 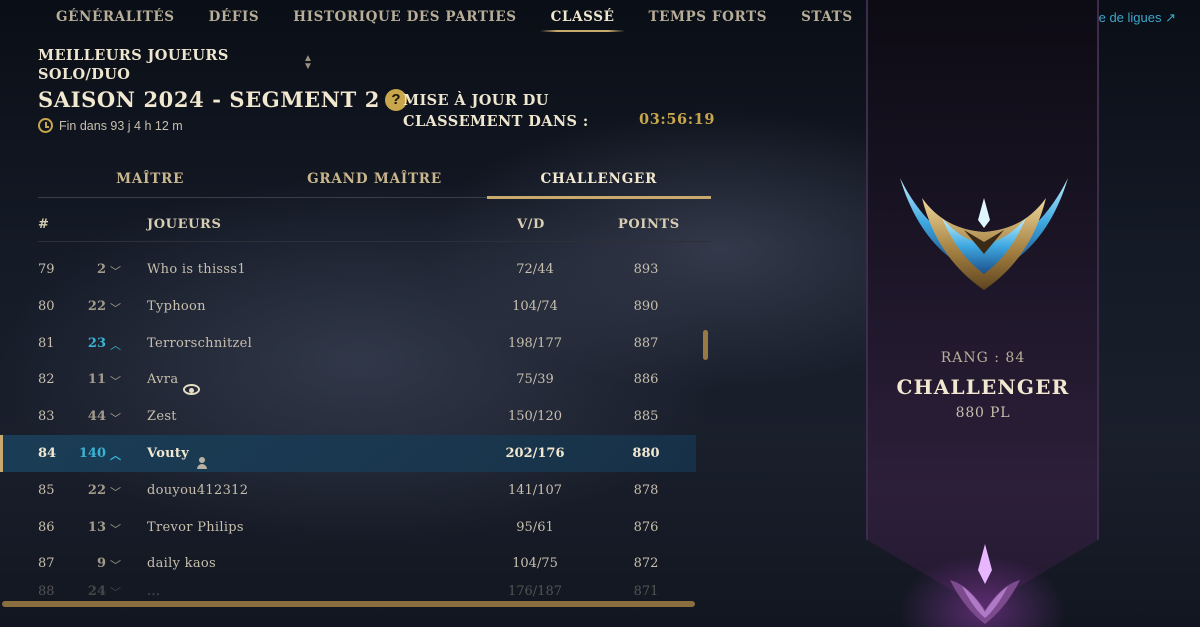 I want to click on row-player-name: Zest, so click(x=162, y=416).